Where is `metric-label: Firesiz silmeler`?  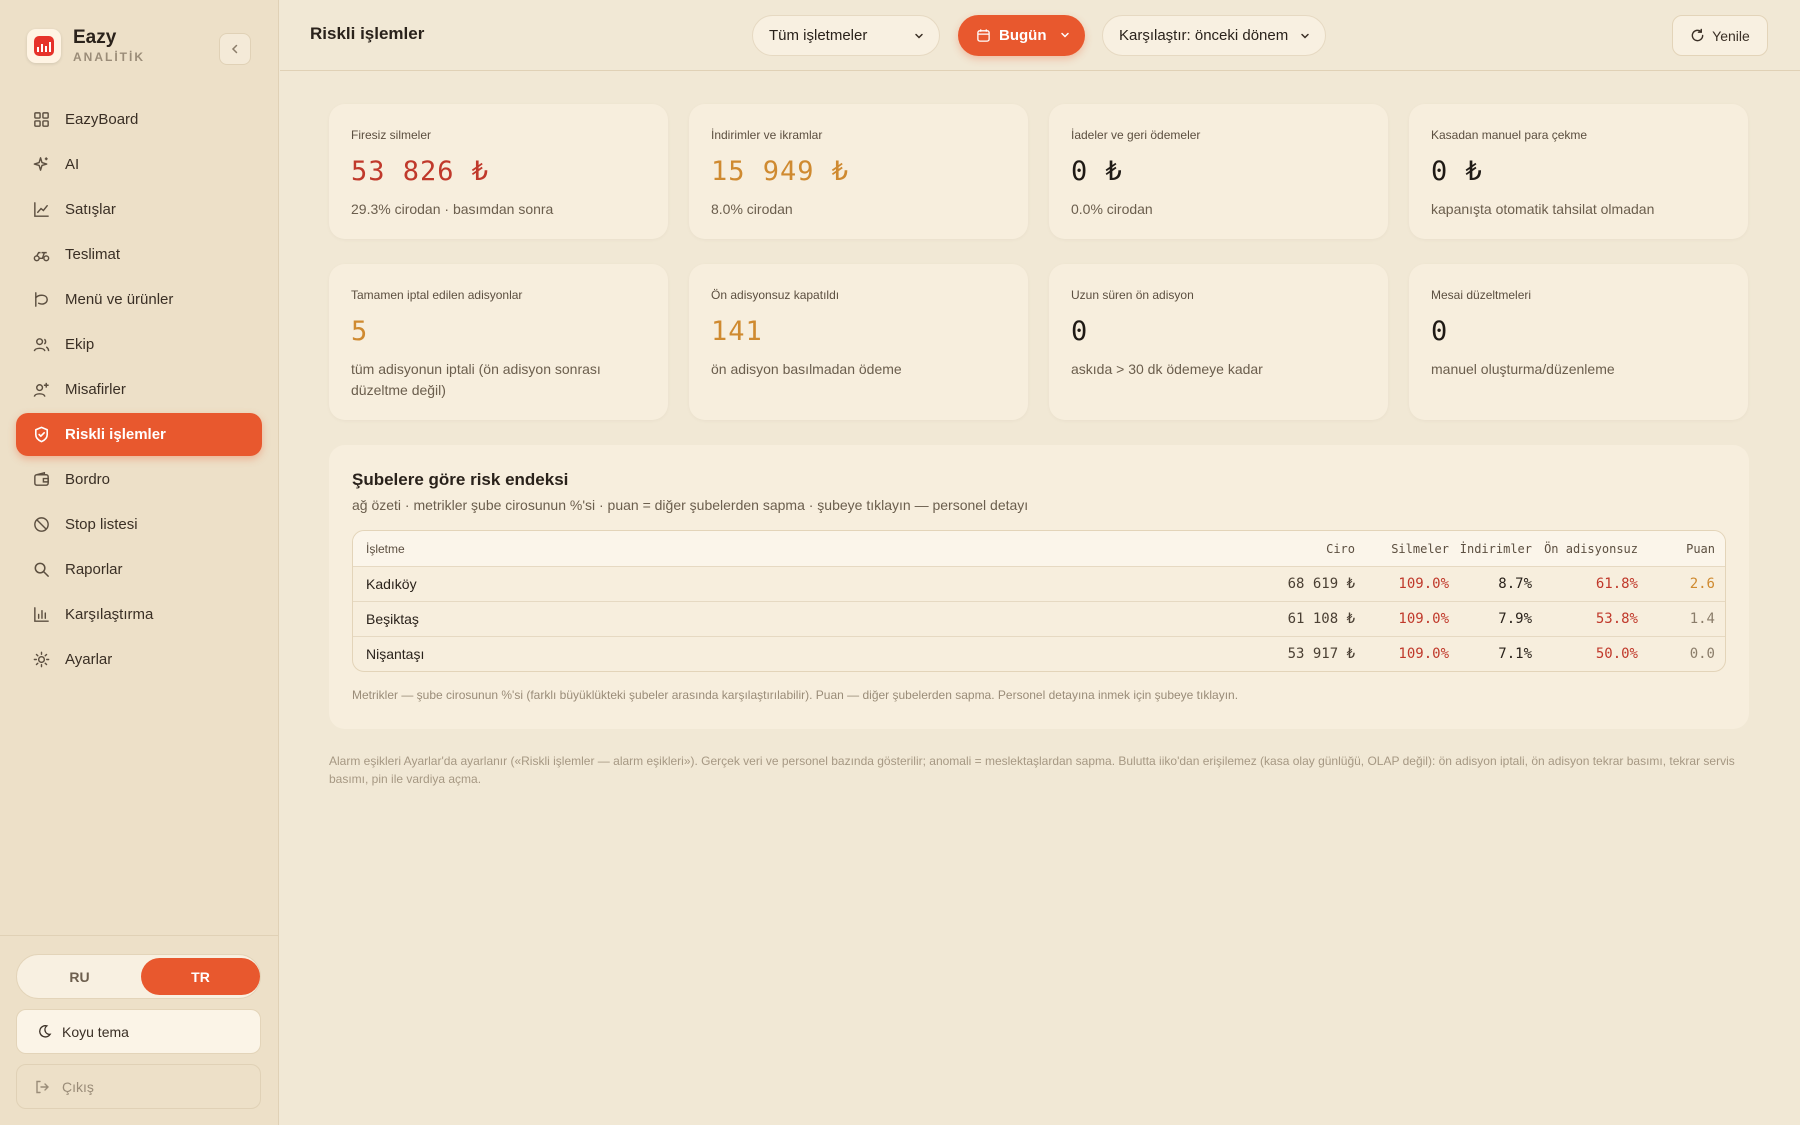
metric-label: Firesiz silmeler is located at coordinates (391, 135).